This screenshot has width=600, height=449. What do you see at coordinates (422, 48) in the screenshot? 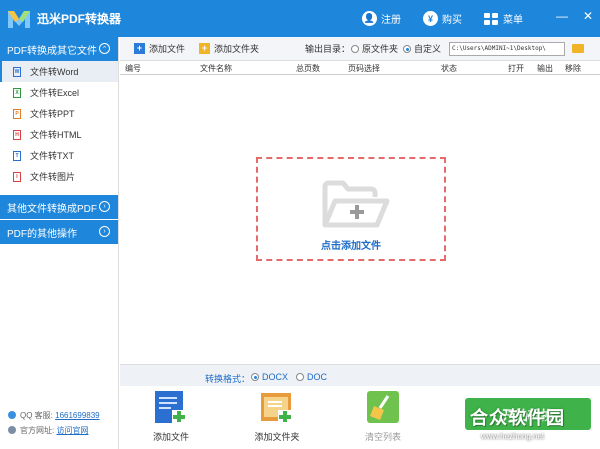
I see `output-custom-option: 自定义` at bounding box center [422, 48].